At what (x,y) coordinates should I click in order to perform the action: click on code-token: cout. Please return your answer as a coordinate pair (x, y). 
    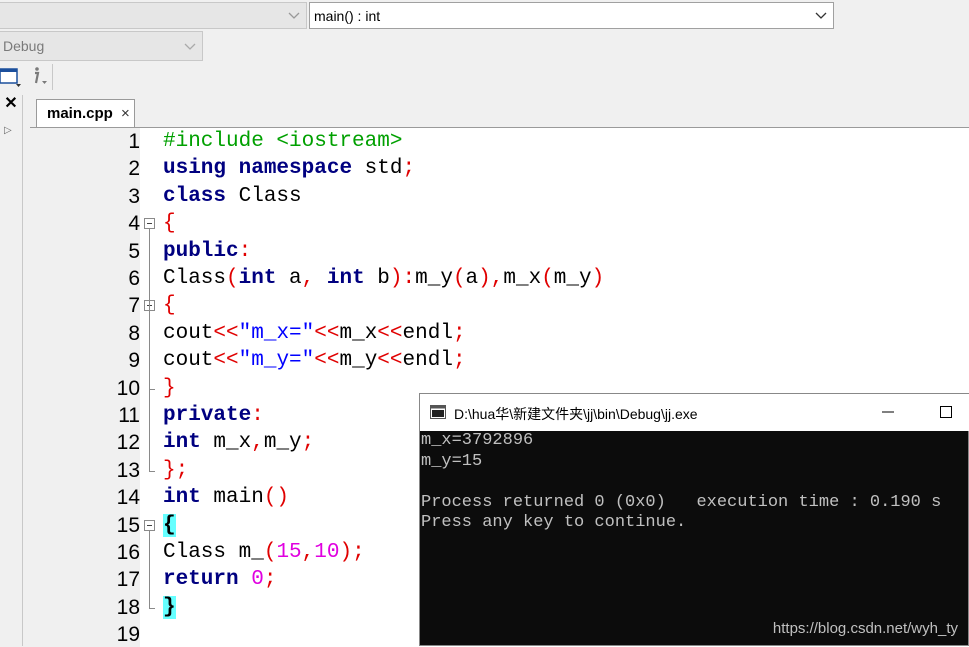
    Looking at the image, I should click on (188, 361).